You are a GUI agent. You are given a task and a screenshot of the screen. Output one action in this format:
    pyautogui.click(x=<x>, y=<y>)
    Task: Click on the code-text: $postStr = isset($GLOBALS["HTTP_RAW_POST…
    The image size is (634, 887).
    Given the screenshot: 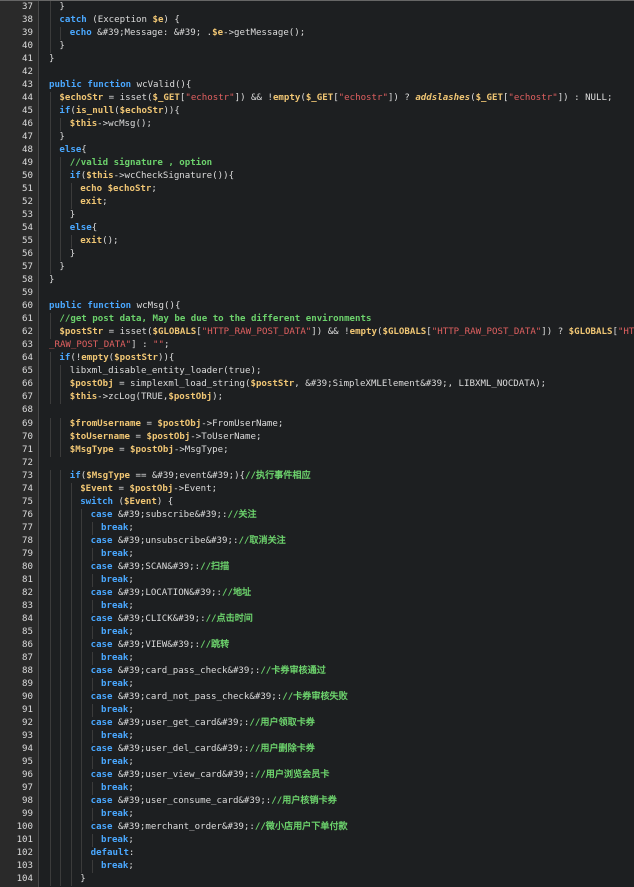 What is the action you would take?
    pyautogui.click(x=346, y=332)
    